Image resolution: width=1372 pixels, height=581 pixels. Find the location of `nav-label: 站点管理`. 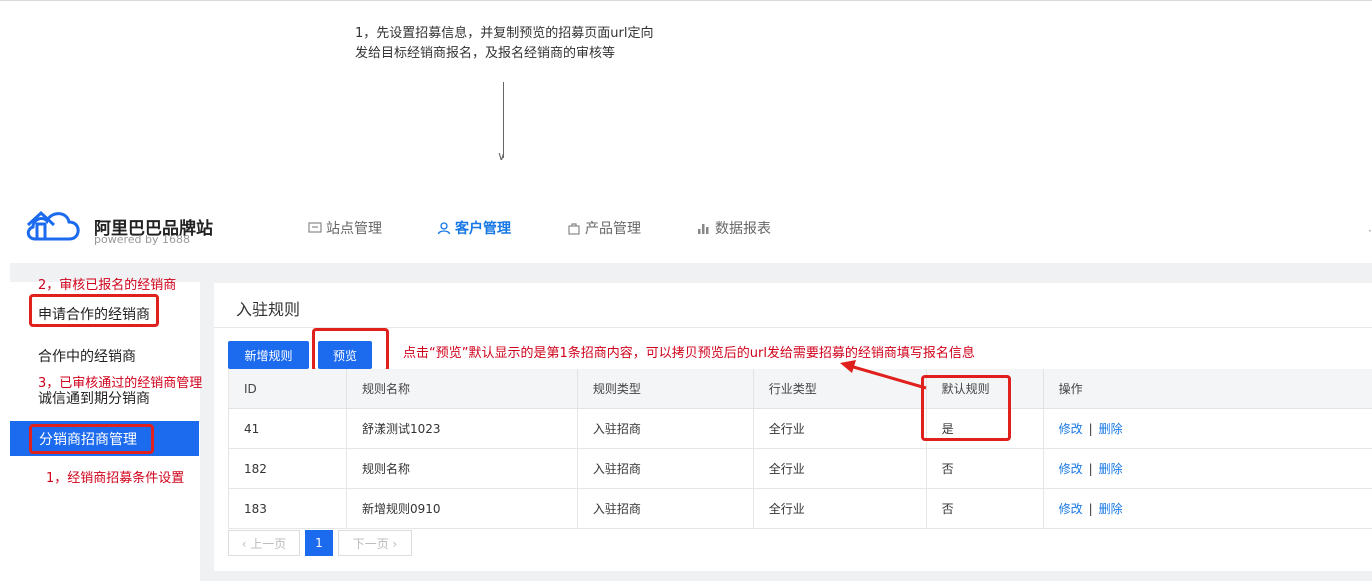

nav-label: 站点管理 is located at coordinates (354, 229).